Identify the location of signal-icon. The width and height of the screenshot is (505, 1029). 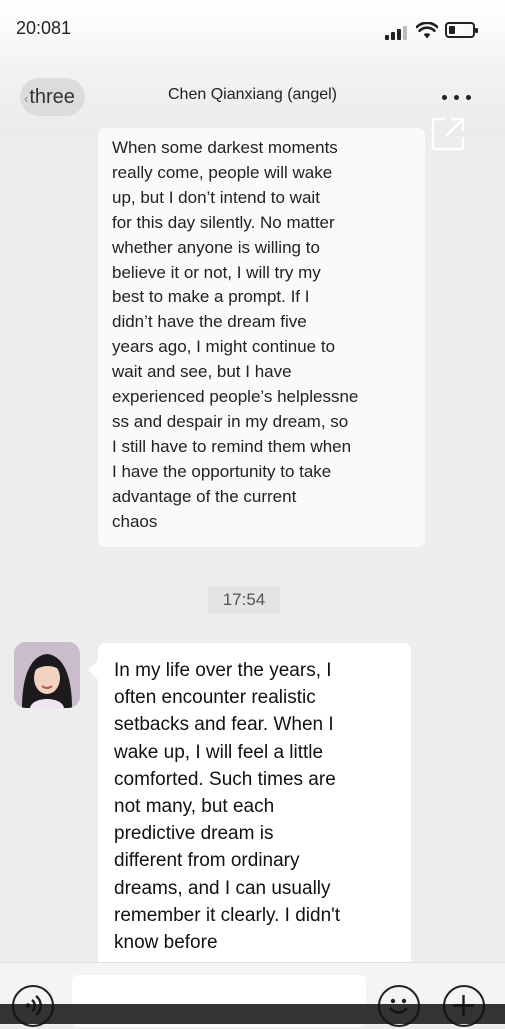
(396, 33).